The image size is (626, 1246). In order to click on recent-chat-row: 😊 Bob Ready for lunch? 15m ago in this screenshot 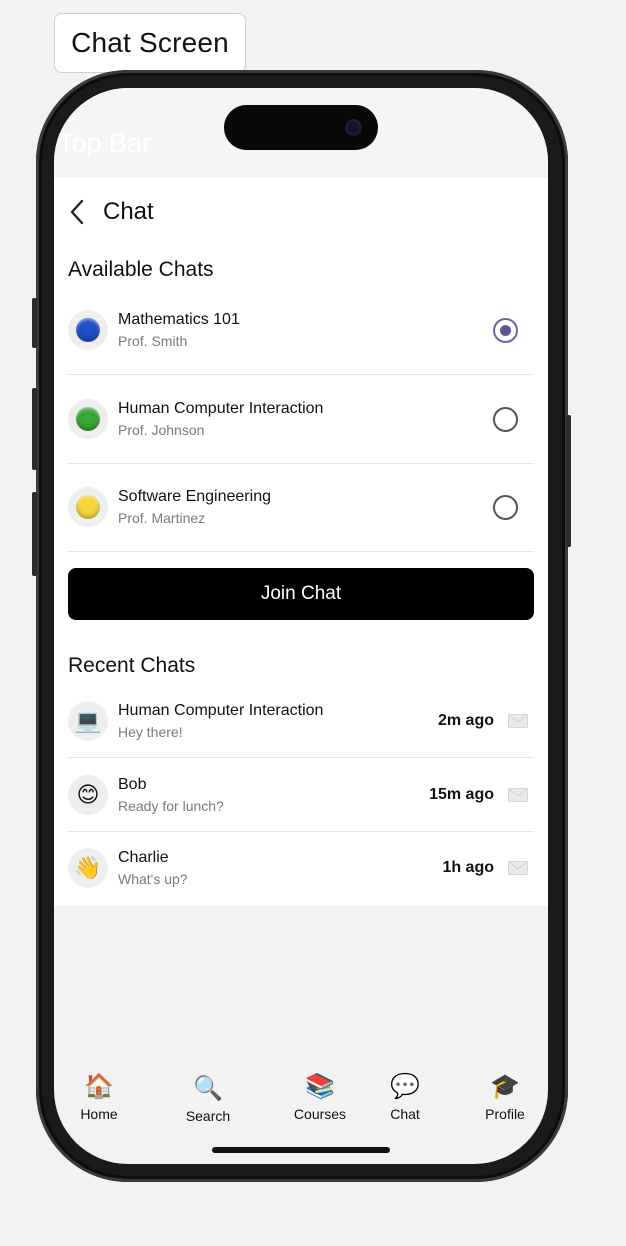, I will do `click(301, 795)`.